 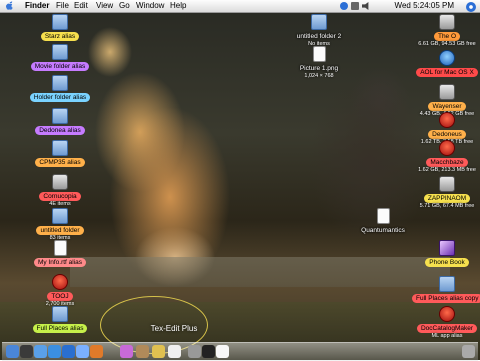 I want to click on preview-icon, so click(x=126, y=351).